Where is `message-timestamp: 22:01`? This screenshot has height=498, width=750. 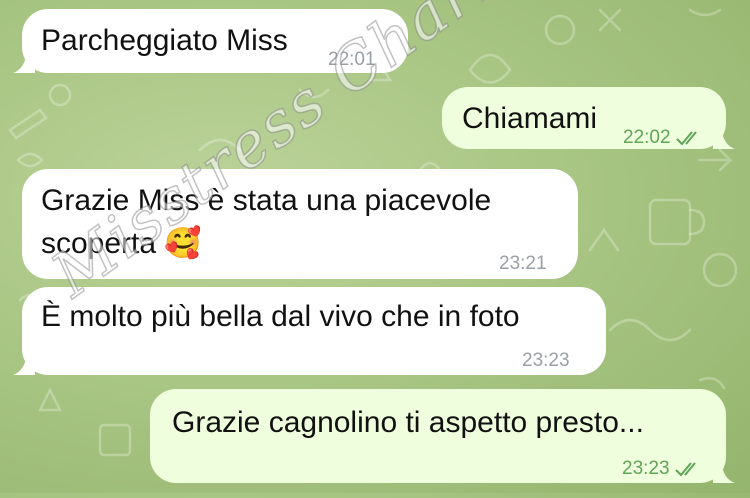
message-timestamp: 22:01 is located at coordinates (352, 59).